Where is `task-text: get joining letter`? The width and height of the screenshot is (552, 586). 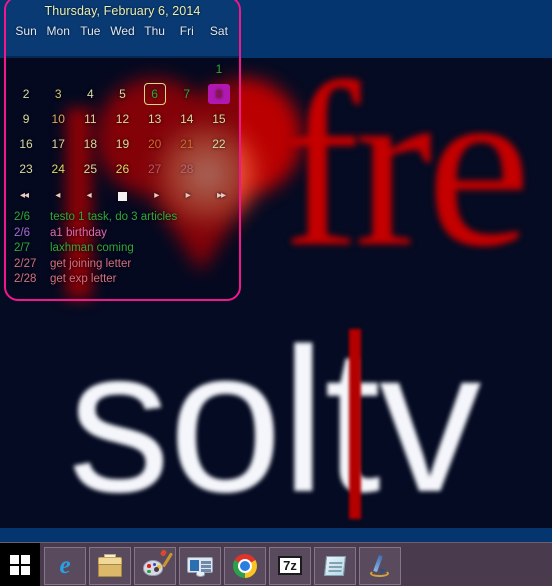 task-text: get joining letter is located at coordinates (91, 263).